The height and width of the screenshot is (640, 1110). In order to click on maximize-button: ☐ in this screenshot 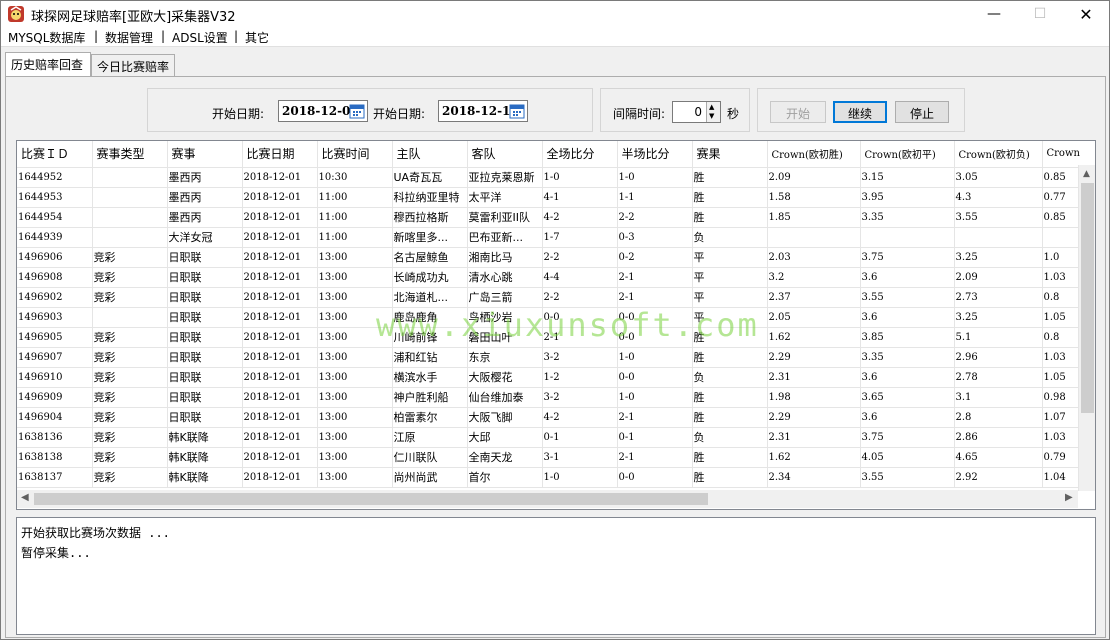, I will do `click(1040, 14)`.